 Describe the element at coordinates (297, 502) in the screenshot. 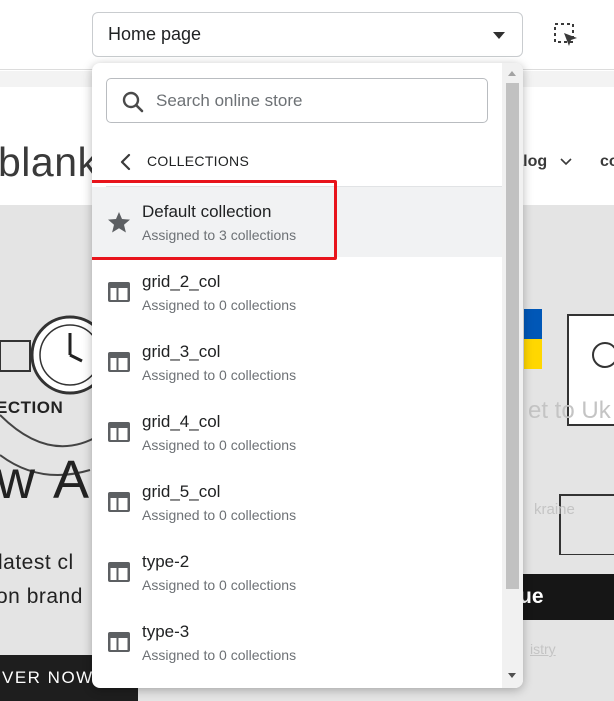

I see `list-item-grid-5-col: grid_5_col Assigned to 0 collections` at that location.